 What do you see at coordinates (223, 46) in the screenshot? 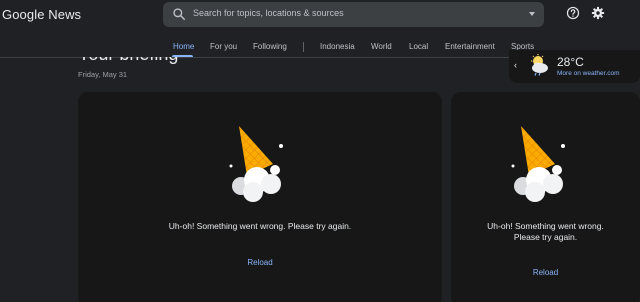
I see `tab-for-you: For you` at bounding box center [223, 46].